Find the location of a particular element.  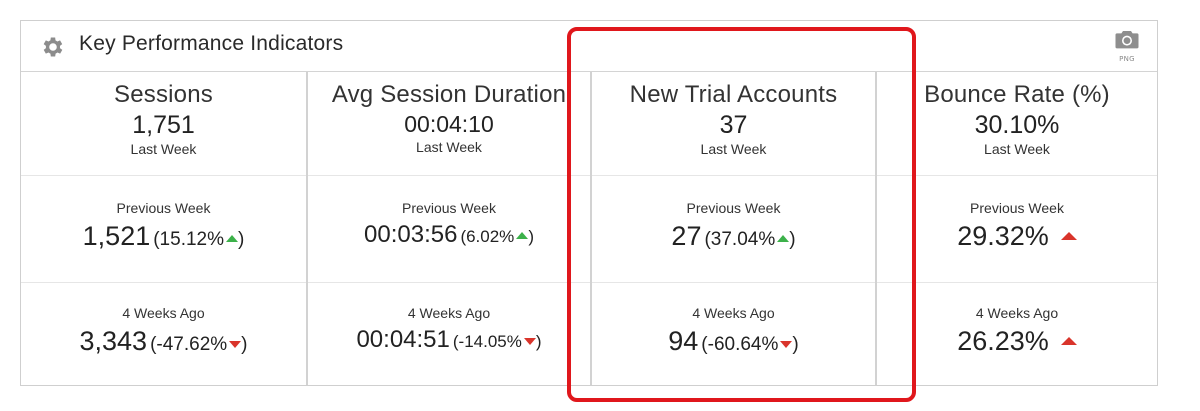

change-percent: (15.12% is located at coordinates (189, 239).